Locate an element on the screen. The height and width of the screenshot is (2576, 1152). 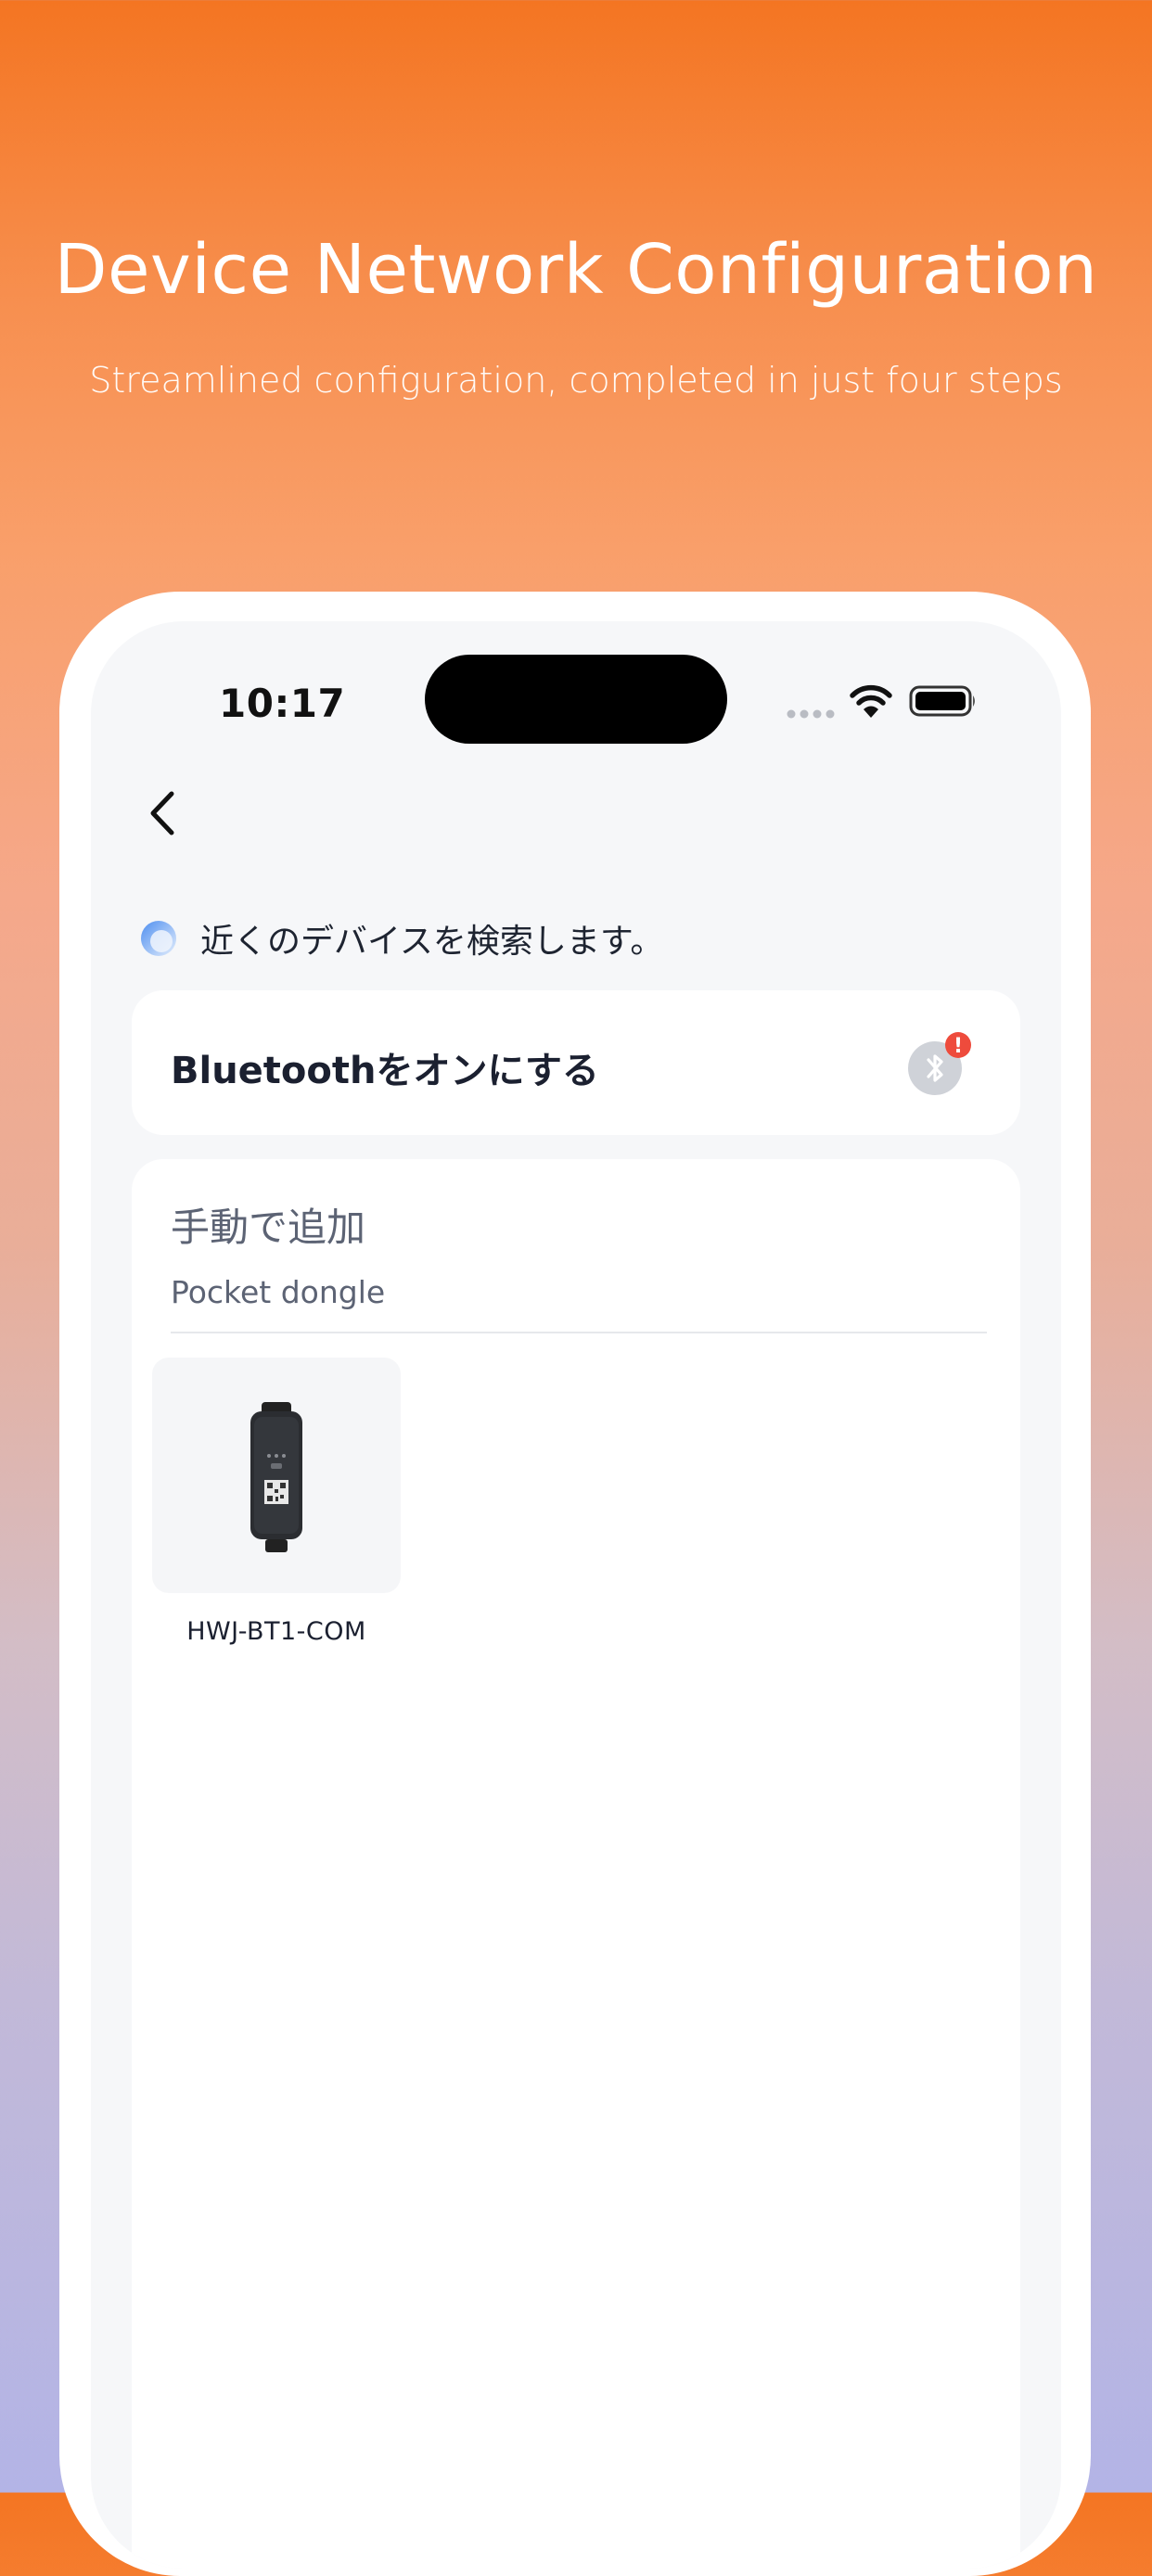
battery-icon is located at coordinates (942, 701).